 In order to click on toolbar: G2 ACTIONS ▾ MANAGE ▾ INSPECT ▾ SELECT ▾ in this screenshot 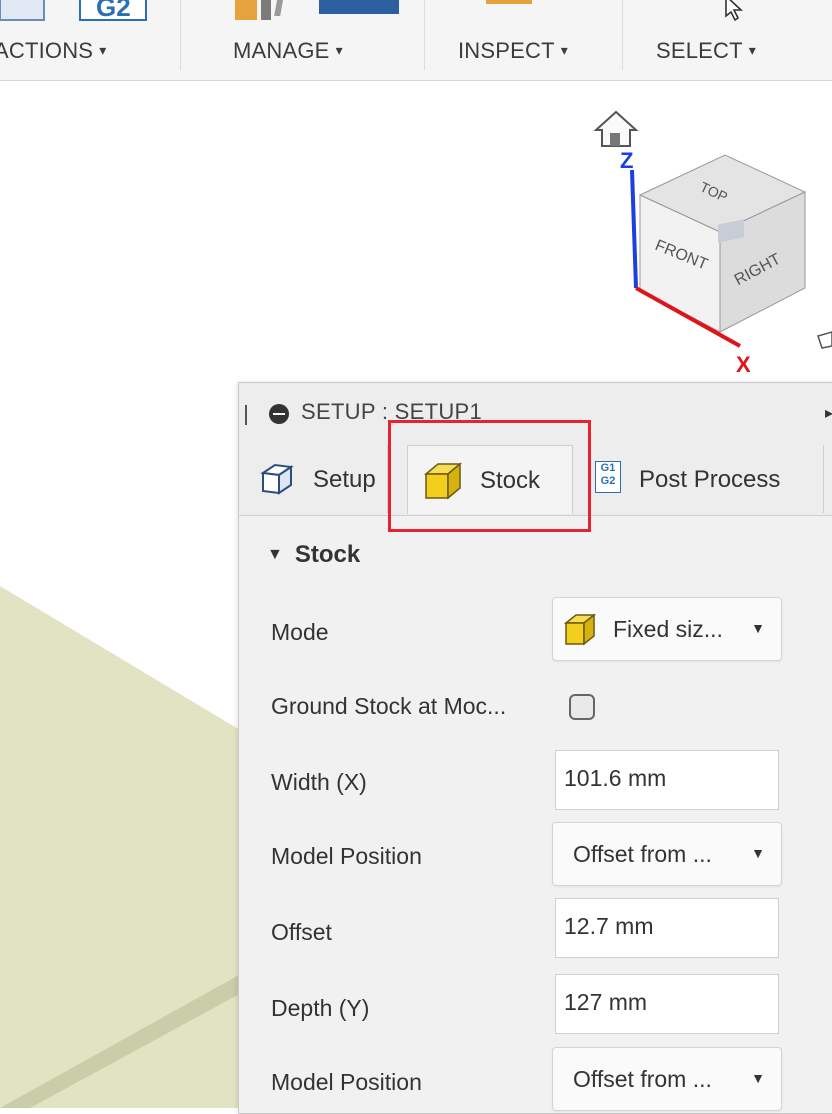, I will do `click(416, 40)`.